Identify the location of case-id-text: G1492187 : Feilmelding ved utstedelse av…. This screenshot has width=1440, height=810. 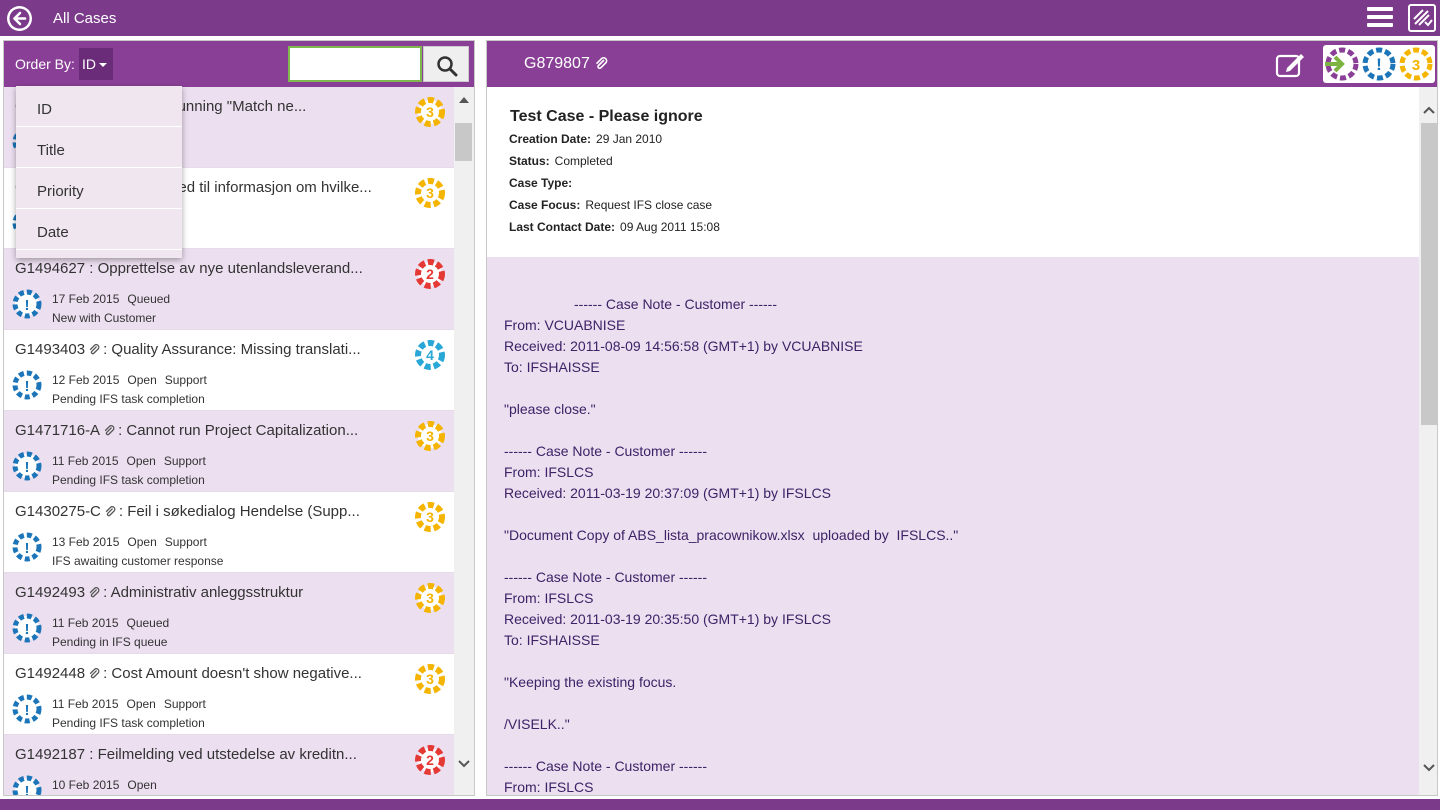
(186, 754).